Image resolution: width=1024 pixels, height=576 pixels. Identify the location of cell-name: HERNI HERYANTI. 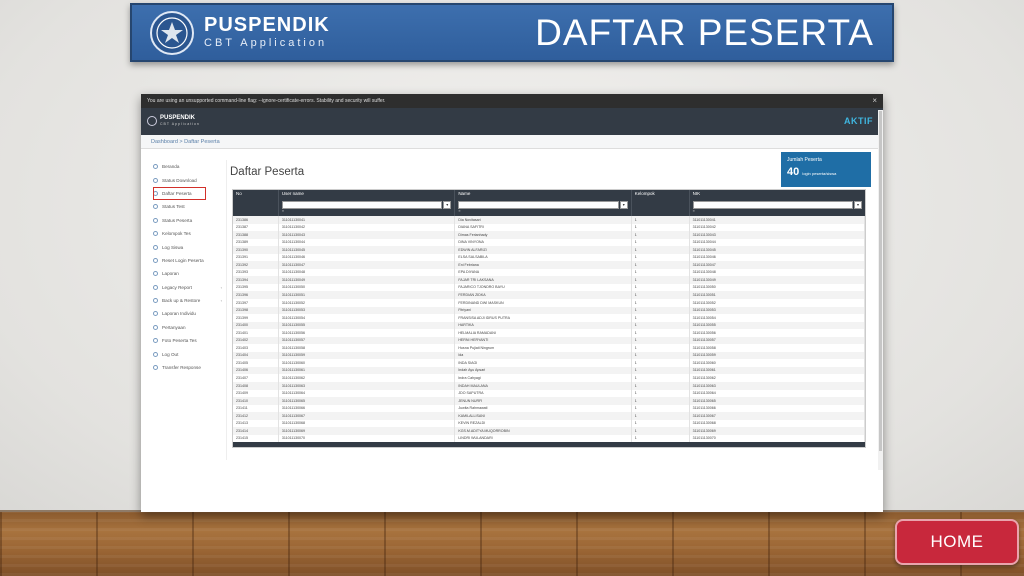
(543, 340).